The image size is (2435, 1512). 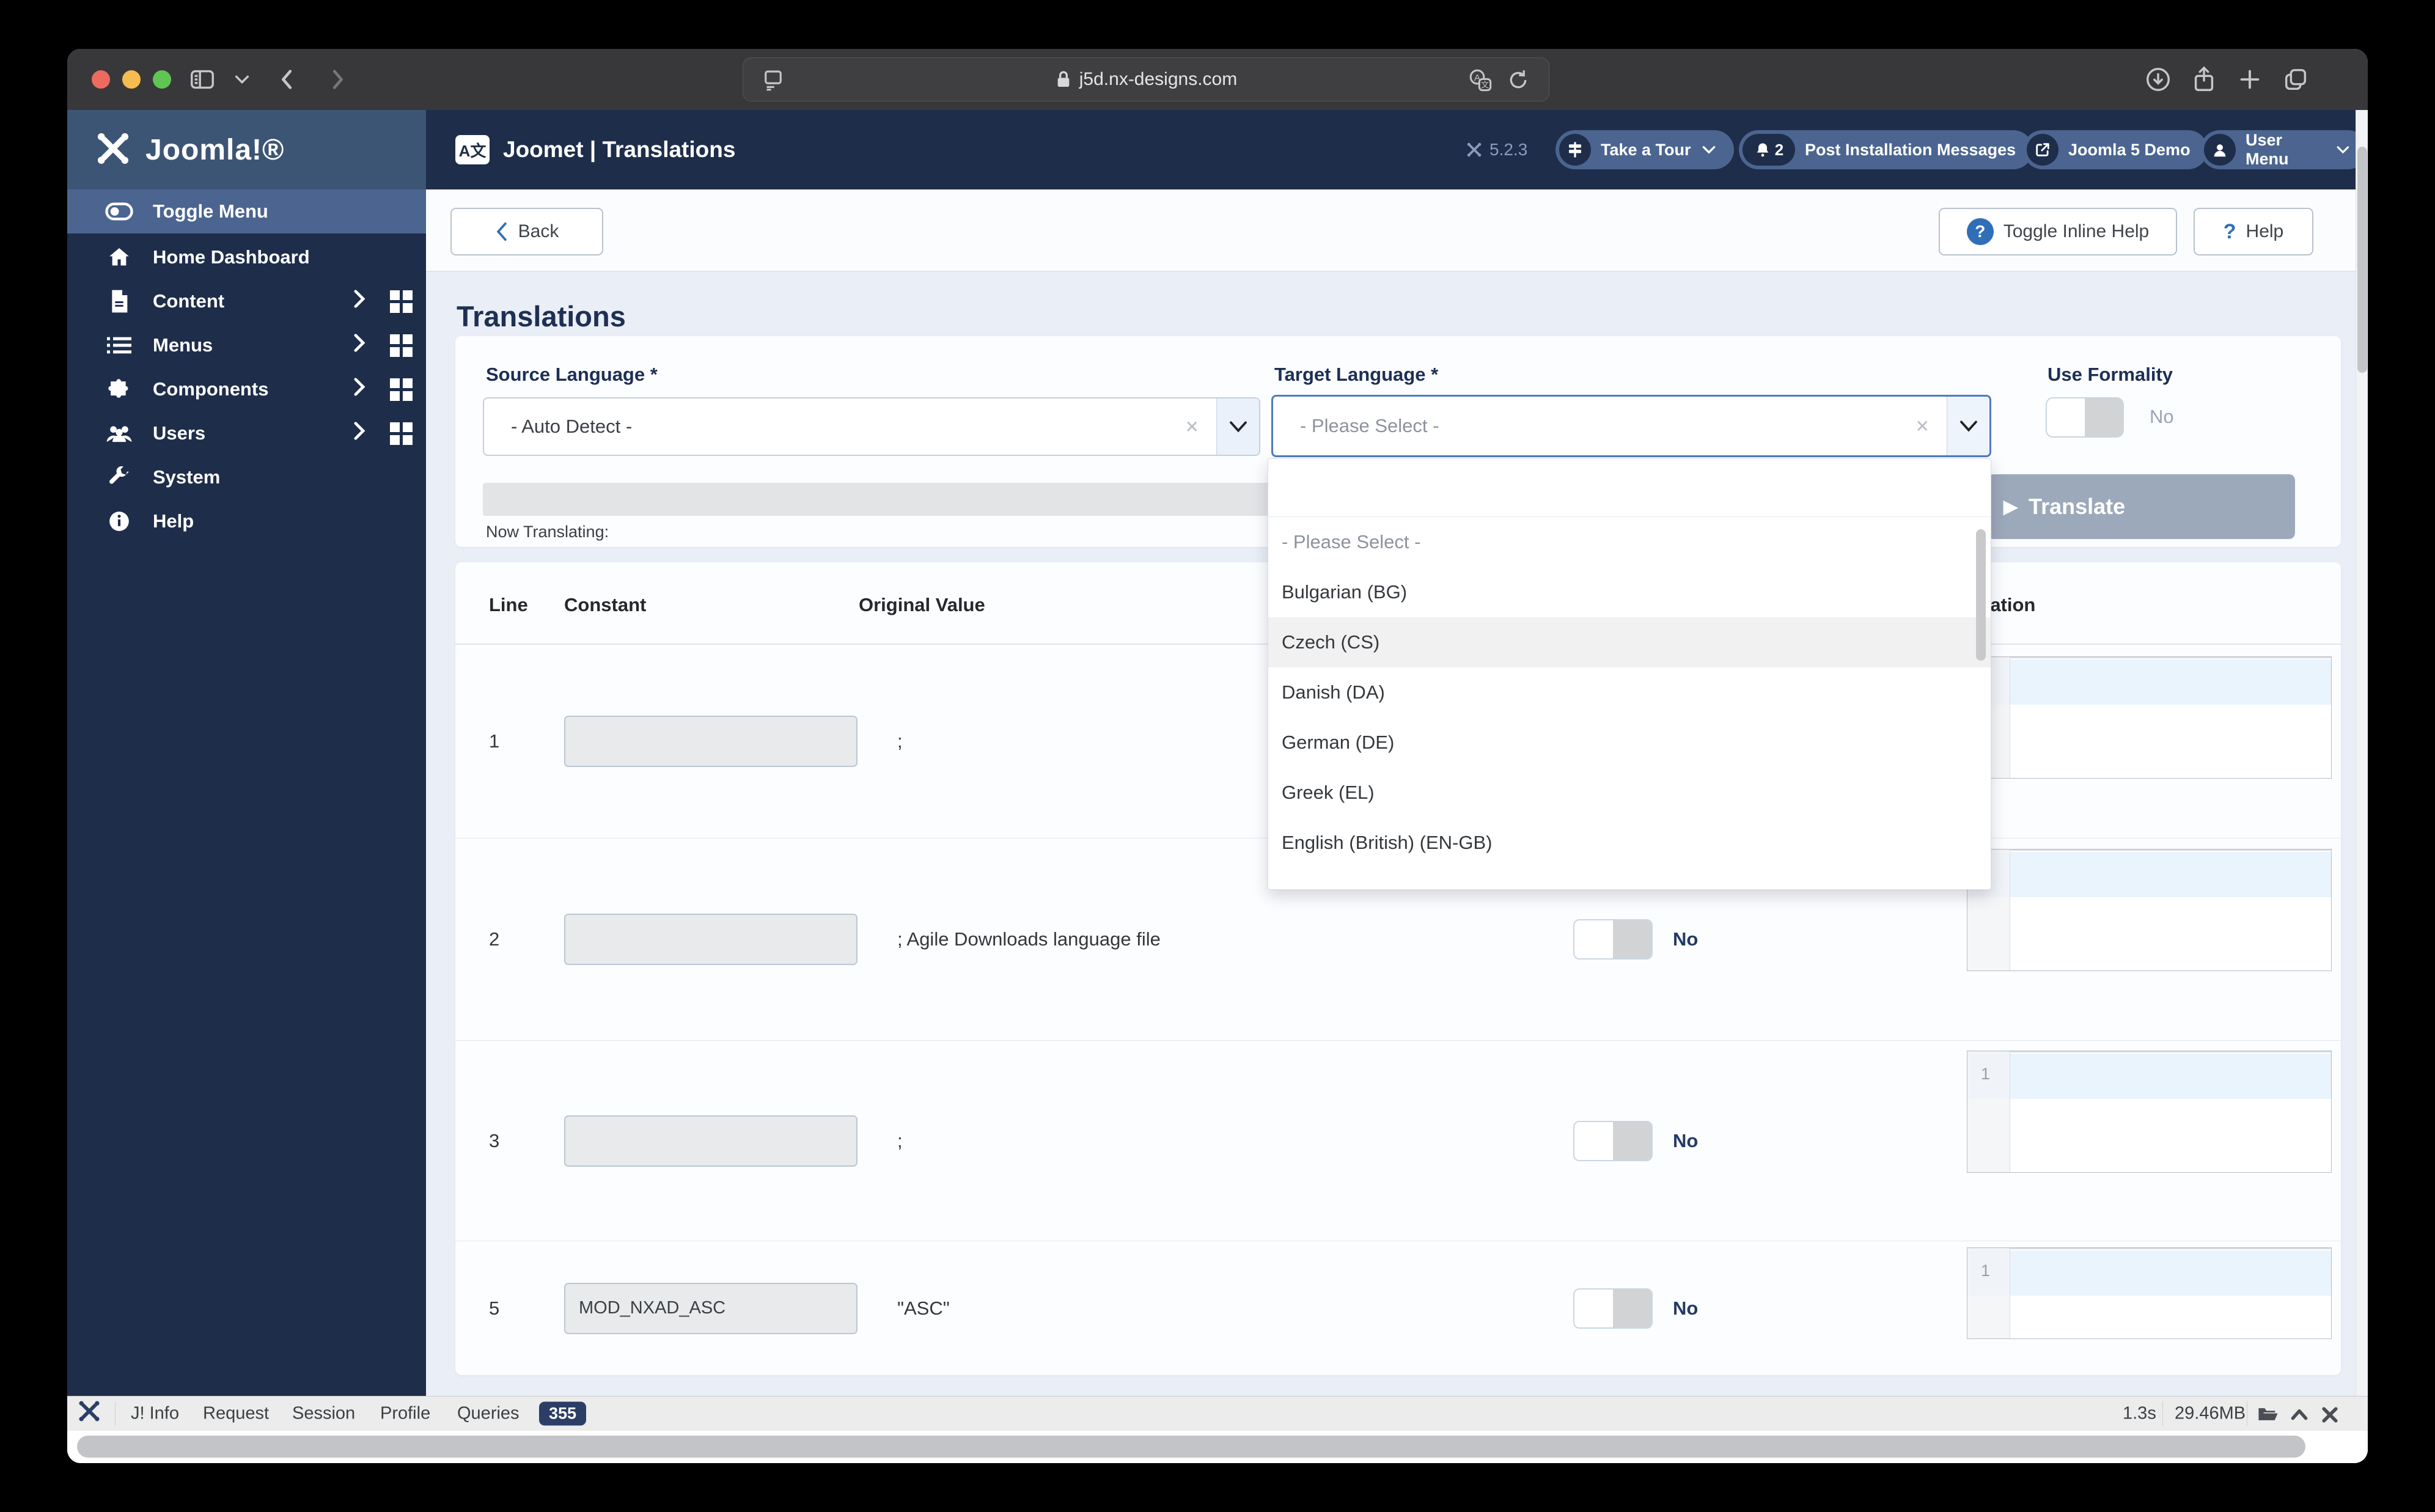 What do you see at coordinates (538, 231) in the screenshot?
I see `back-button-label: Back` at bounding box center [538, 231].